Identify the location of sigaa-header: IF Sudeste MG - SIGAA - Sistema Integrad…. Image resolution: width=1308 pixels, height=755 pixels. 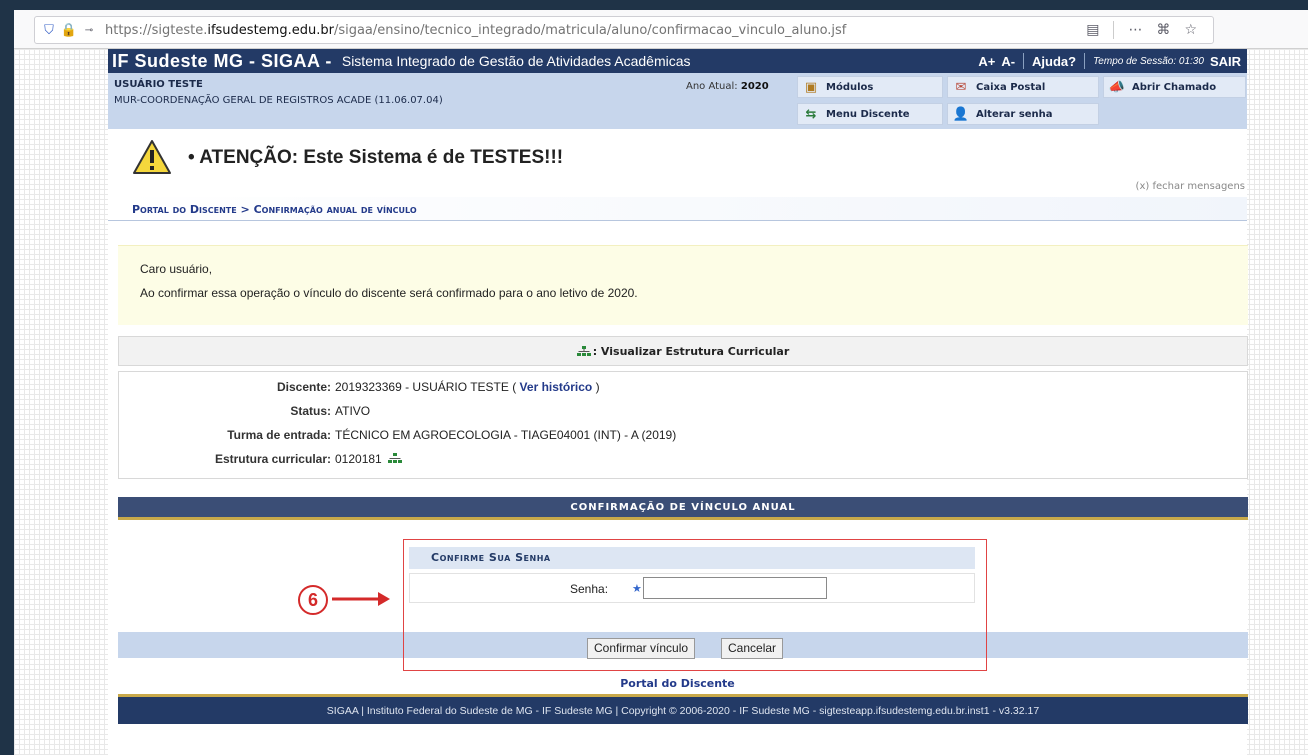
(677, 61).